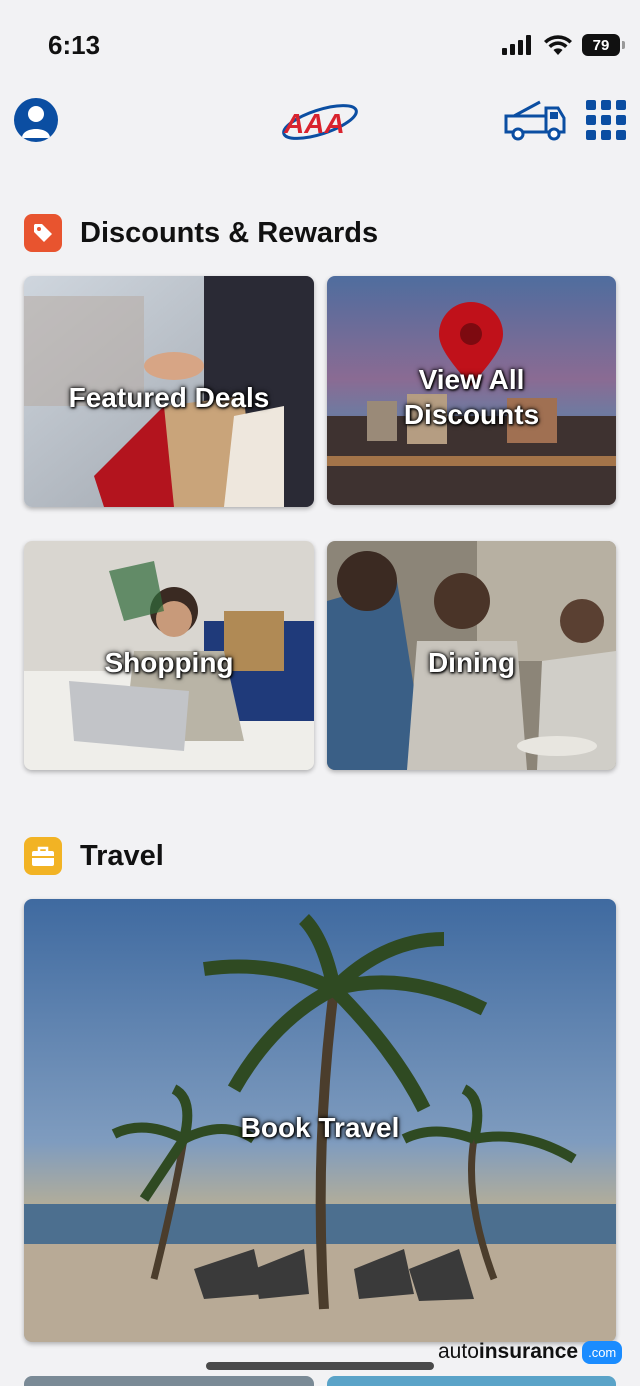 This screenshot has width=640, height=1386. I want to click on tile-label-line-1: View All, so click(471, 379).